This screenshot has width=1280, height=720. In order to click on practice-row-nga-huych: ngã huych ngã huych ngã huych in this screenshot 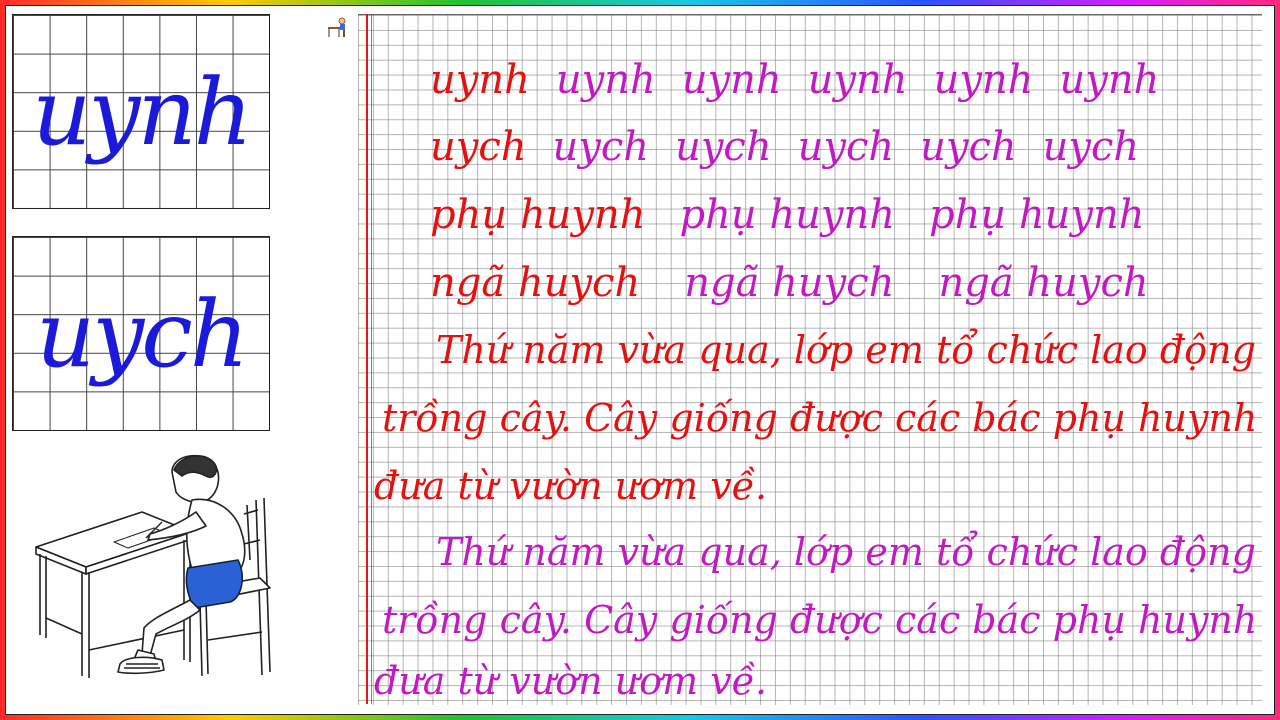, I will do `click(789, 283)`.